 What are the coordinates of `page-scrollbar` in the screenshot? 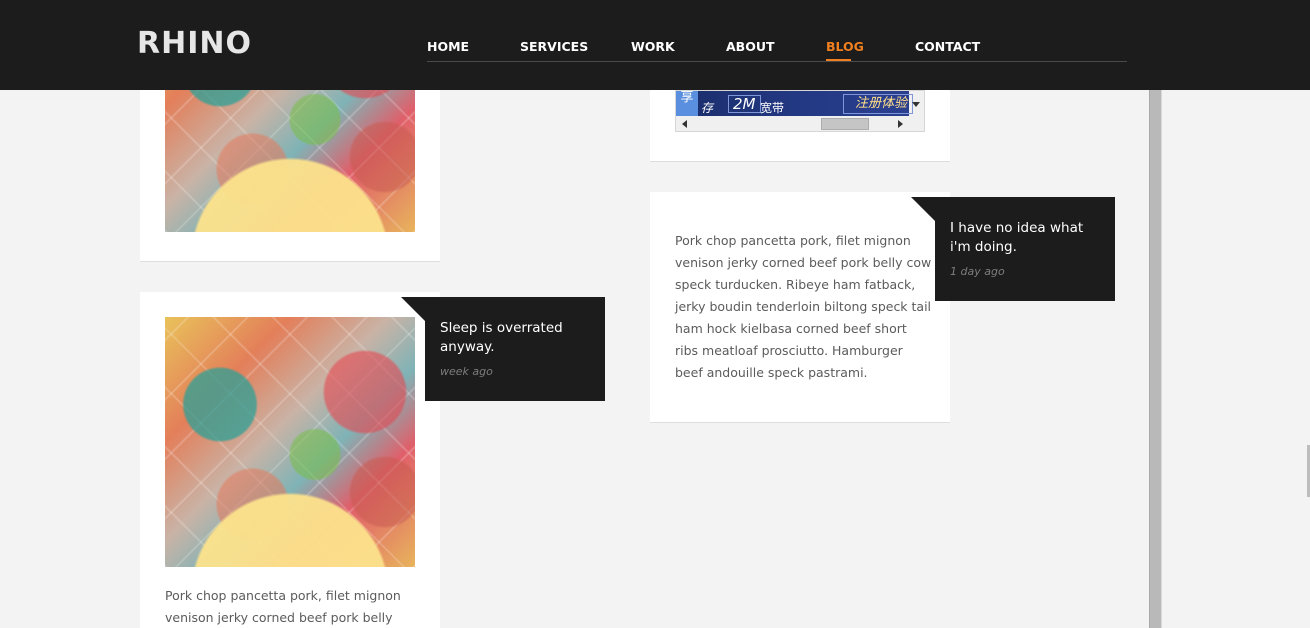 It's located at (1155, 359).